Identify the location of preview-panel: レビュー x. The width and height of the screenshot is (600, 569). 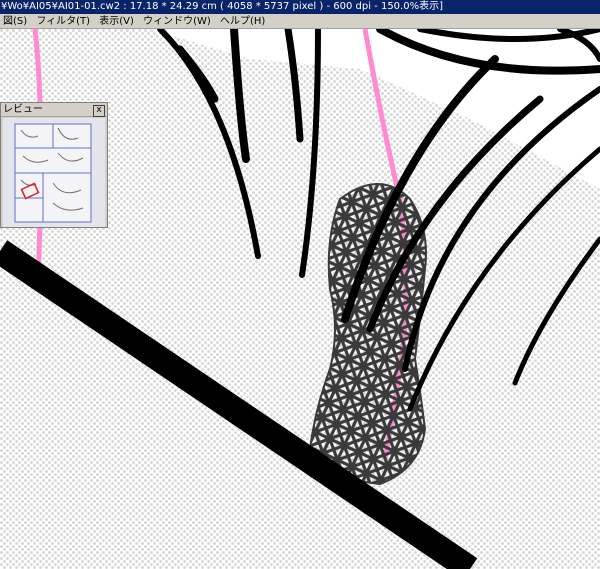
(54, 165).